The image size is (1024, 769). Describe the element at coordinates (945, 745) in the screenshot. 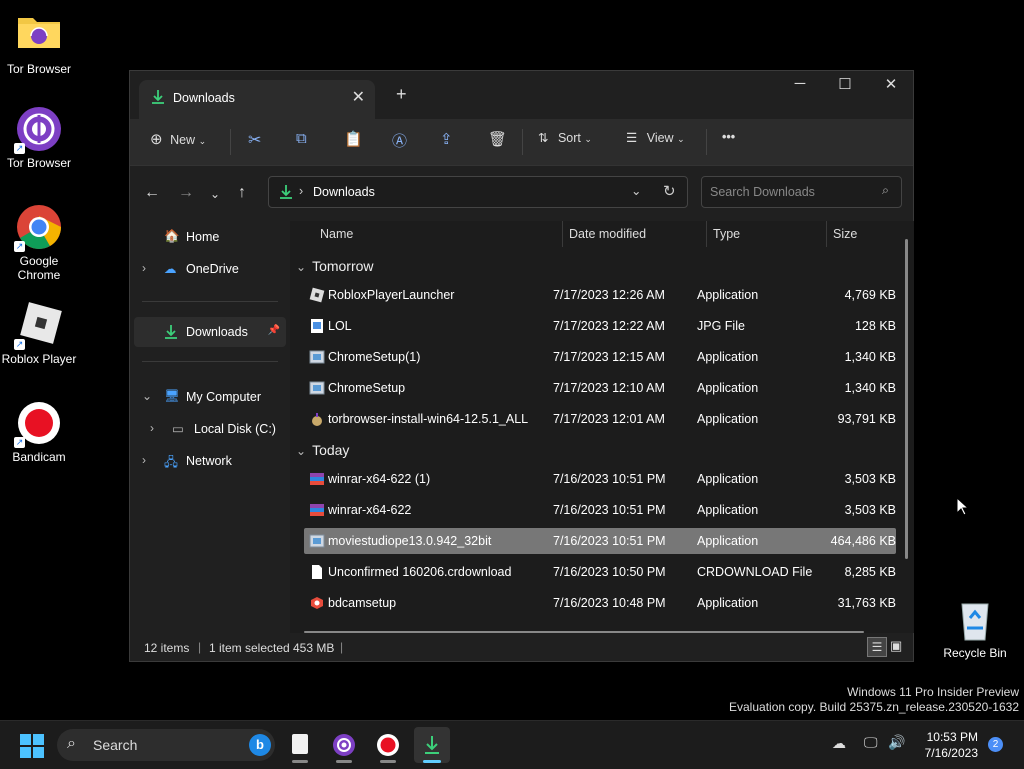

I see `clock: 10:53 PM 7/16/2023` at that location.